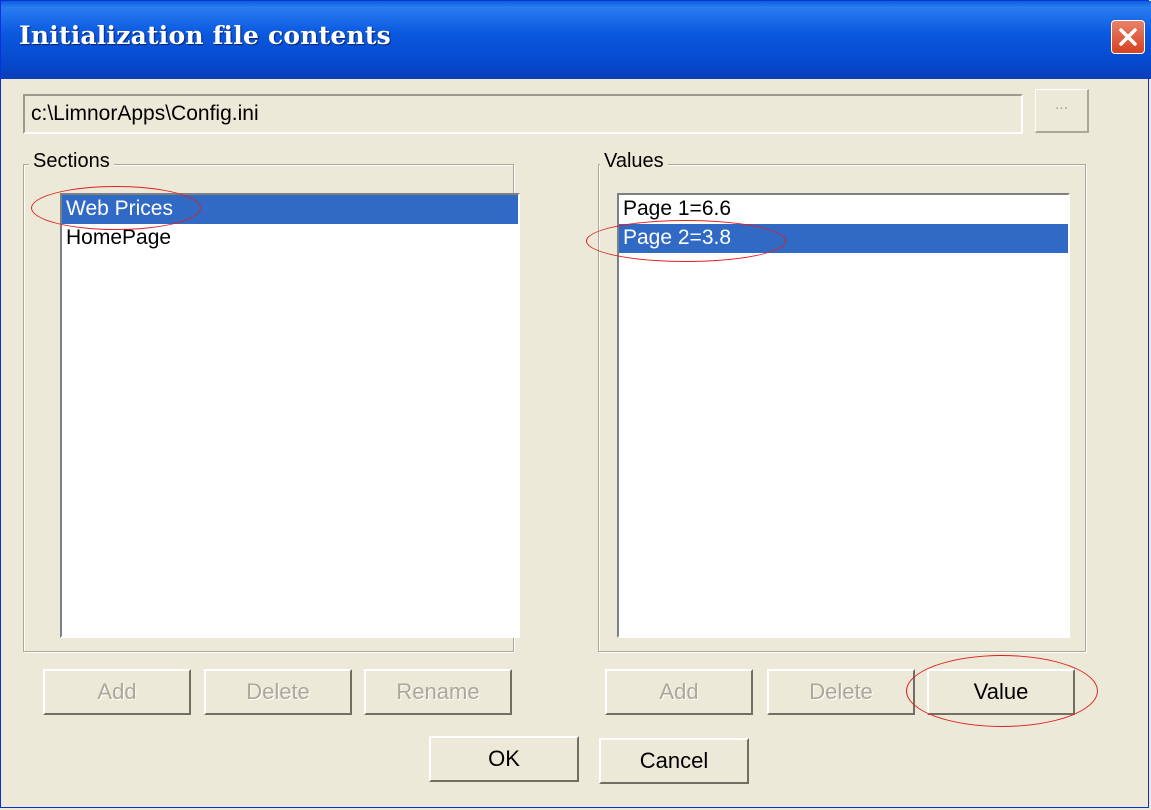 The image size is (1151, 810). Describe the element at coordinates (841, 692) in the screenshot. I see `values-delete-button: Delete` at that location.